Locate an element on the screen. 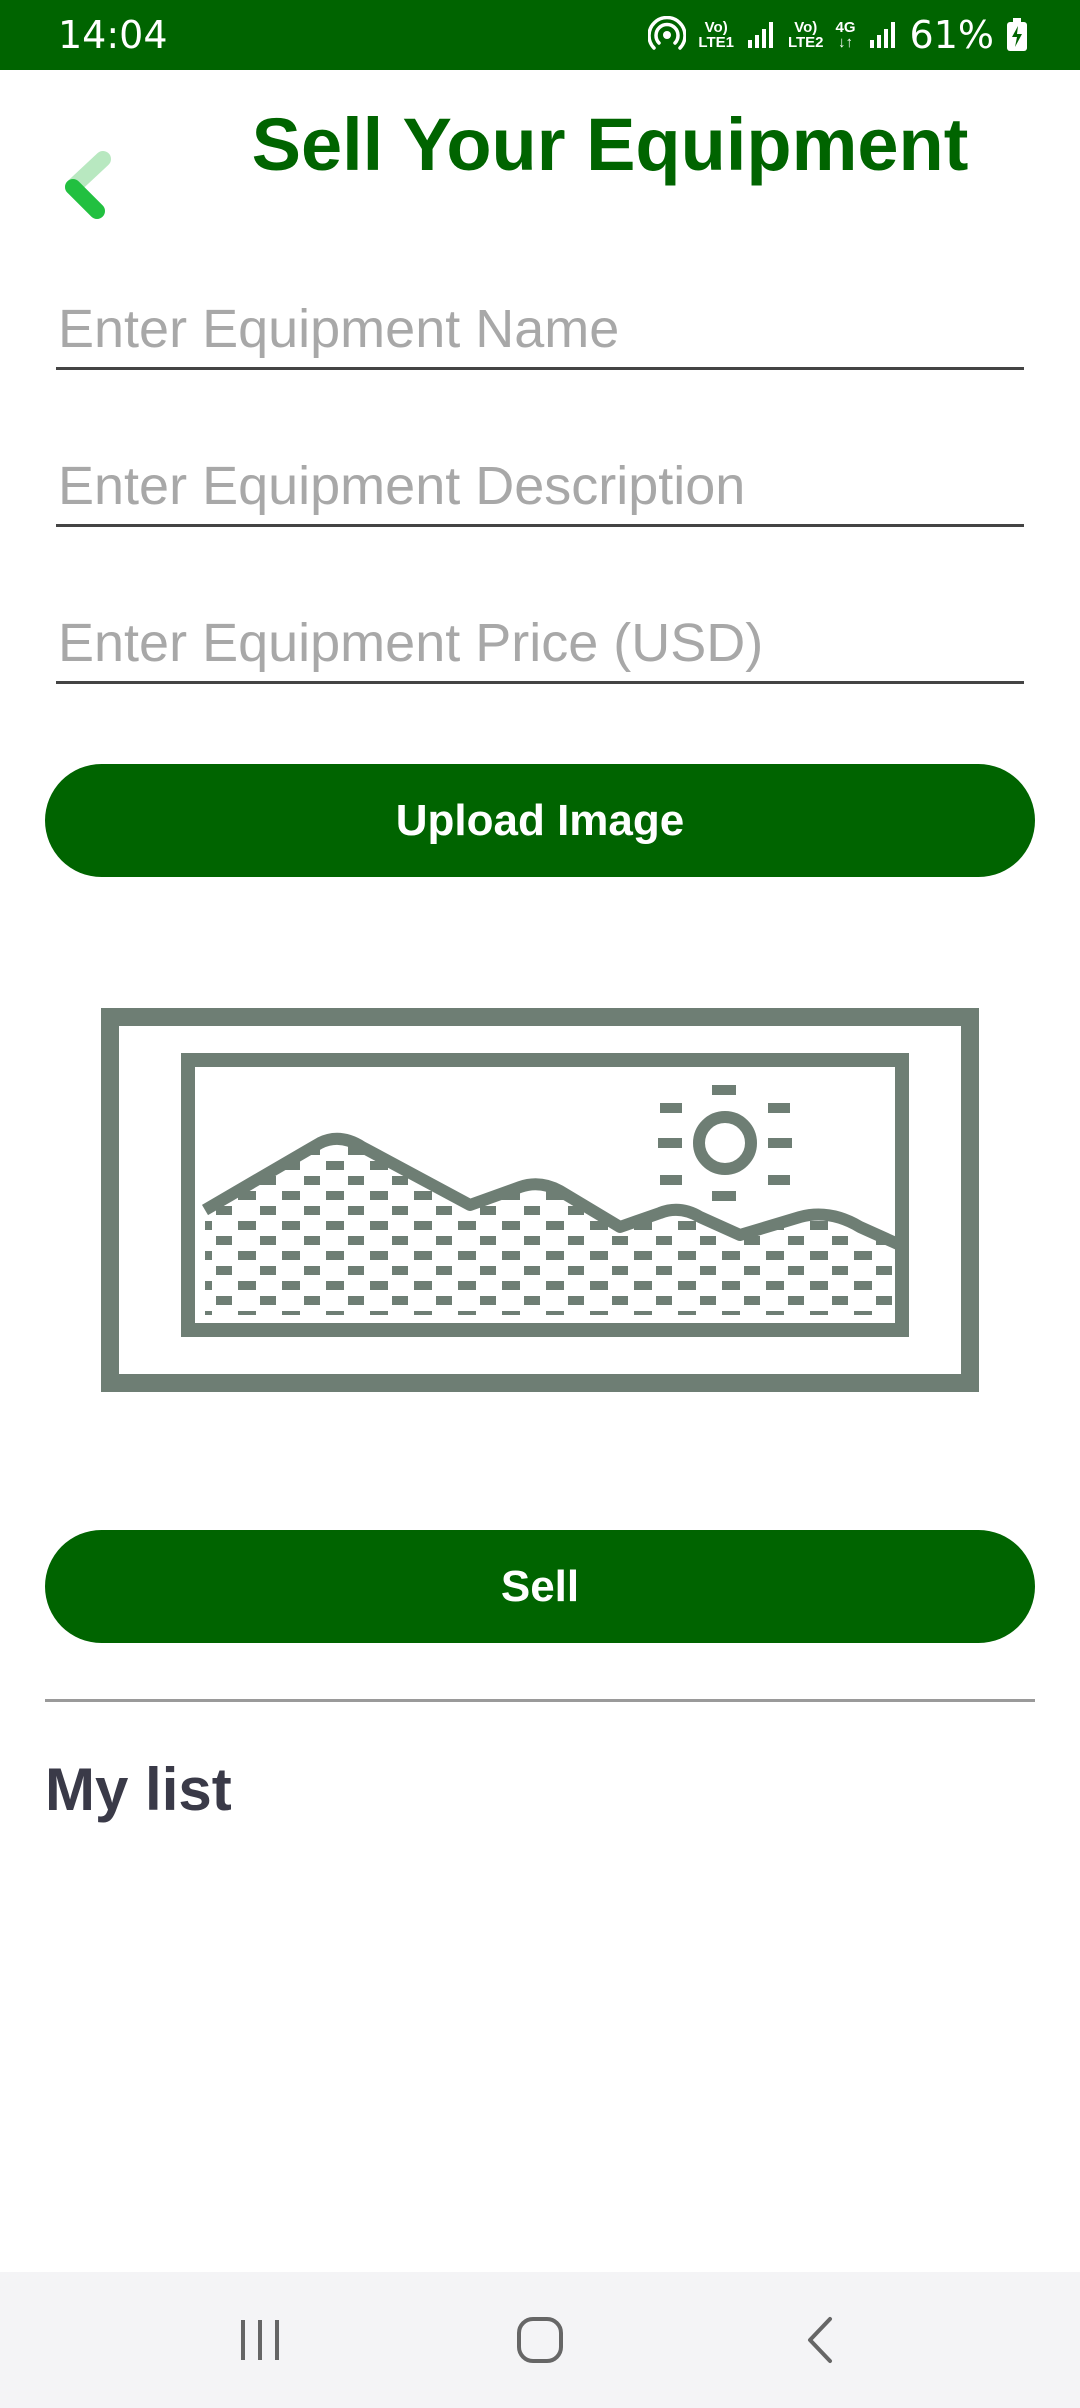  image-placeholder-icon is located at coordinates (540, 1200).